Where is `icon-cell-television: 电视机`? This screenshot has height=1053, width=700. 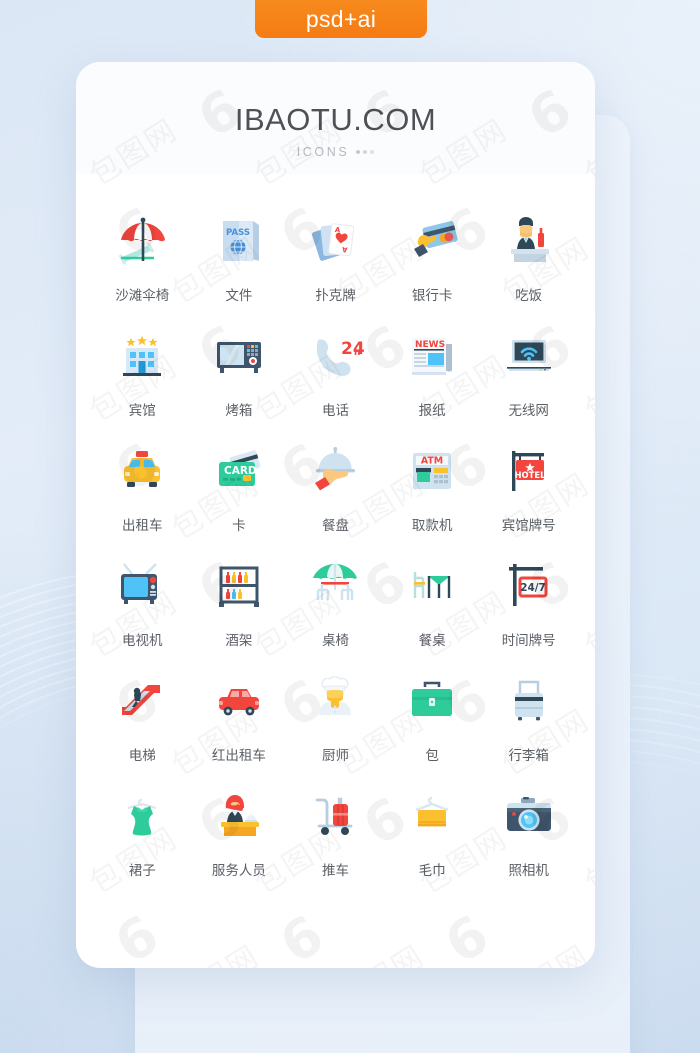 icon-cell-television: 电视机 is located at coordinates (142, 612).